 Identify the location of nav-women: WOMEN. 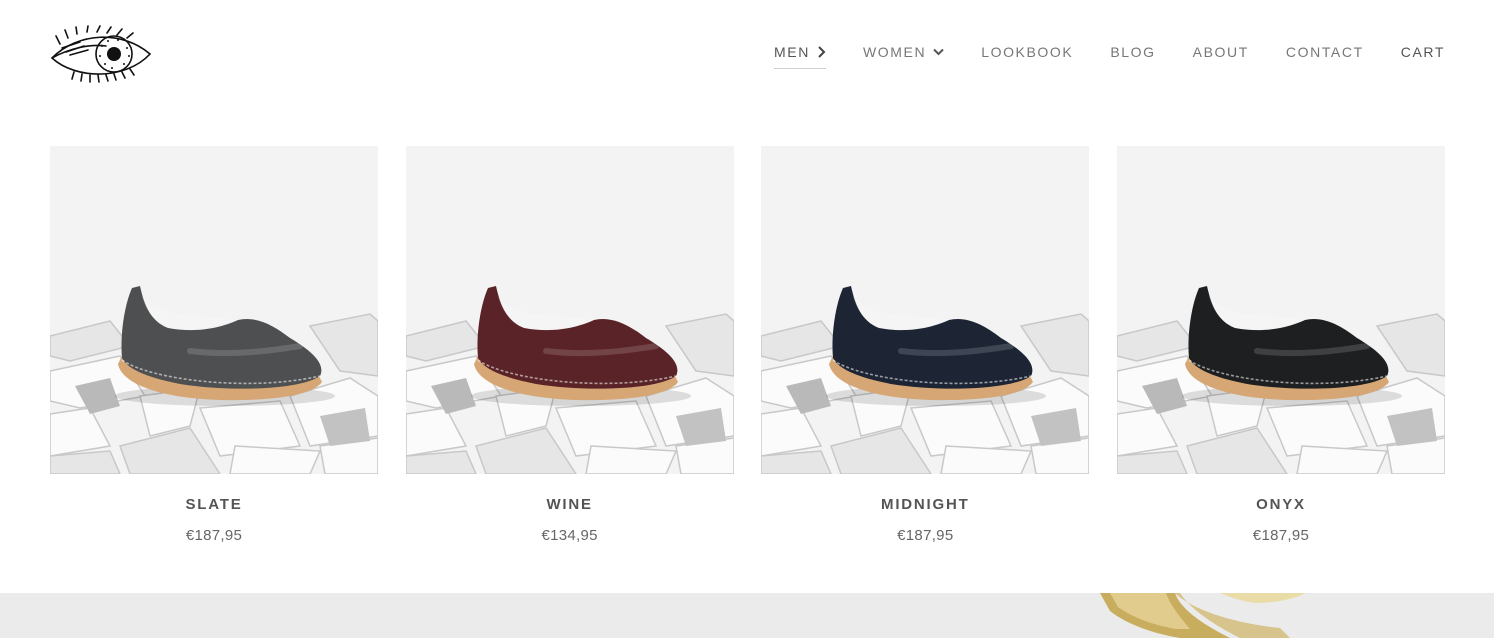
(903, 52).